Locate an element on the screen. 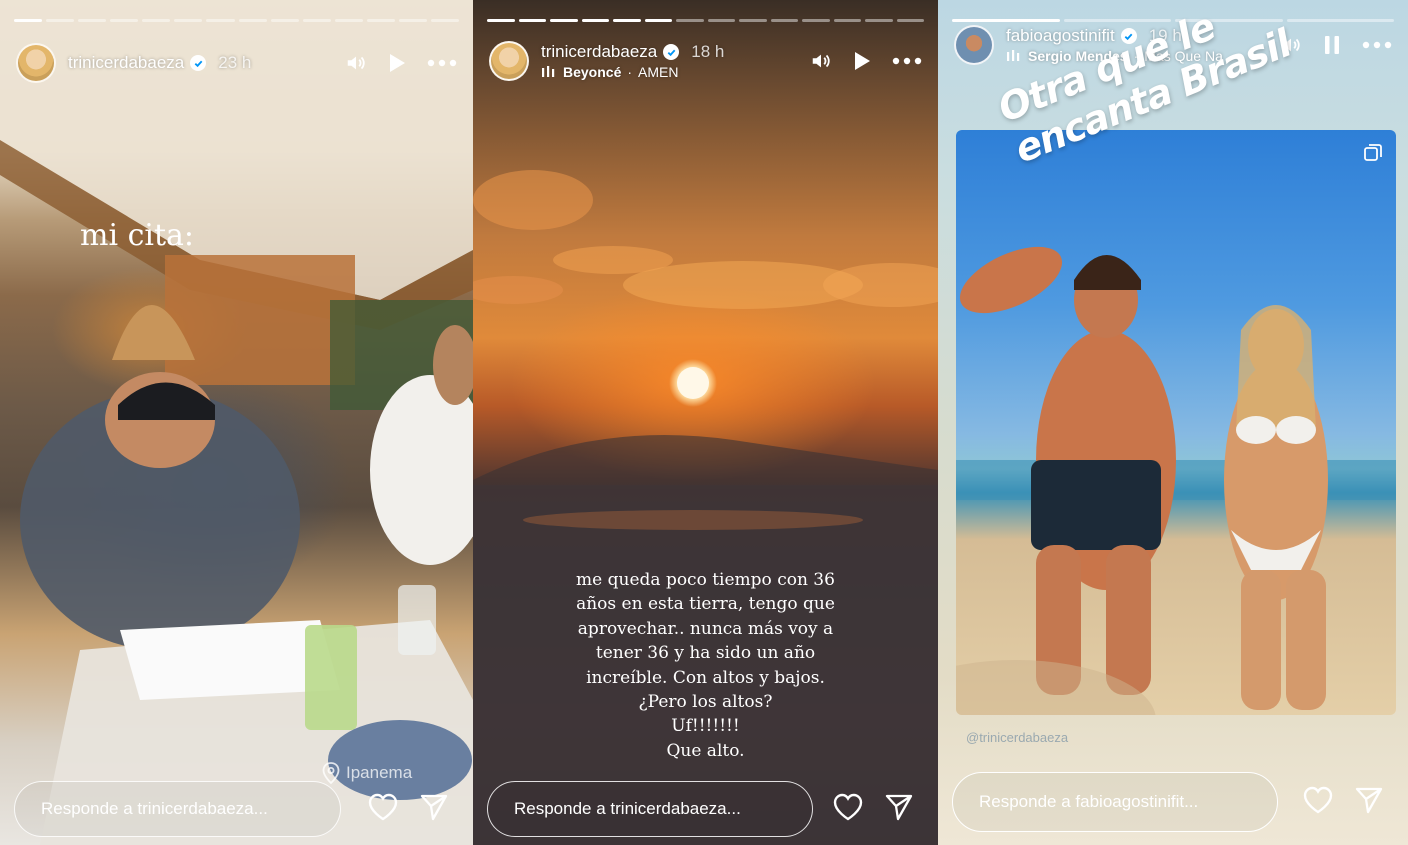  music-info: Beyoncé · AMEN is located at coordinates (632, 72).